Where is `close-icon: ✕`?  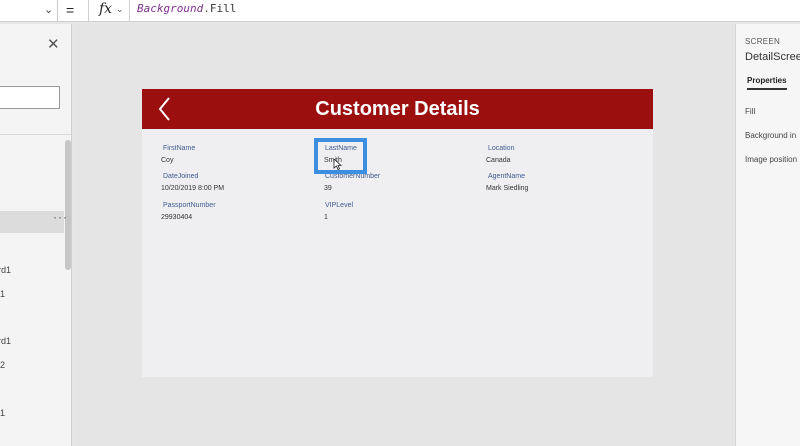
close-icon: ✕ is located at coordinates (53, 44).